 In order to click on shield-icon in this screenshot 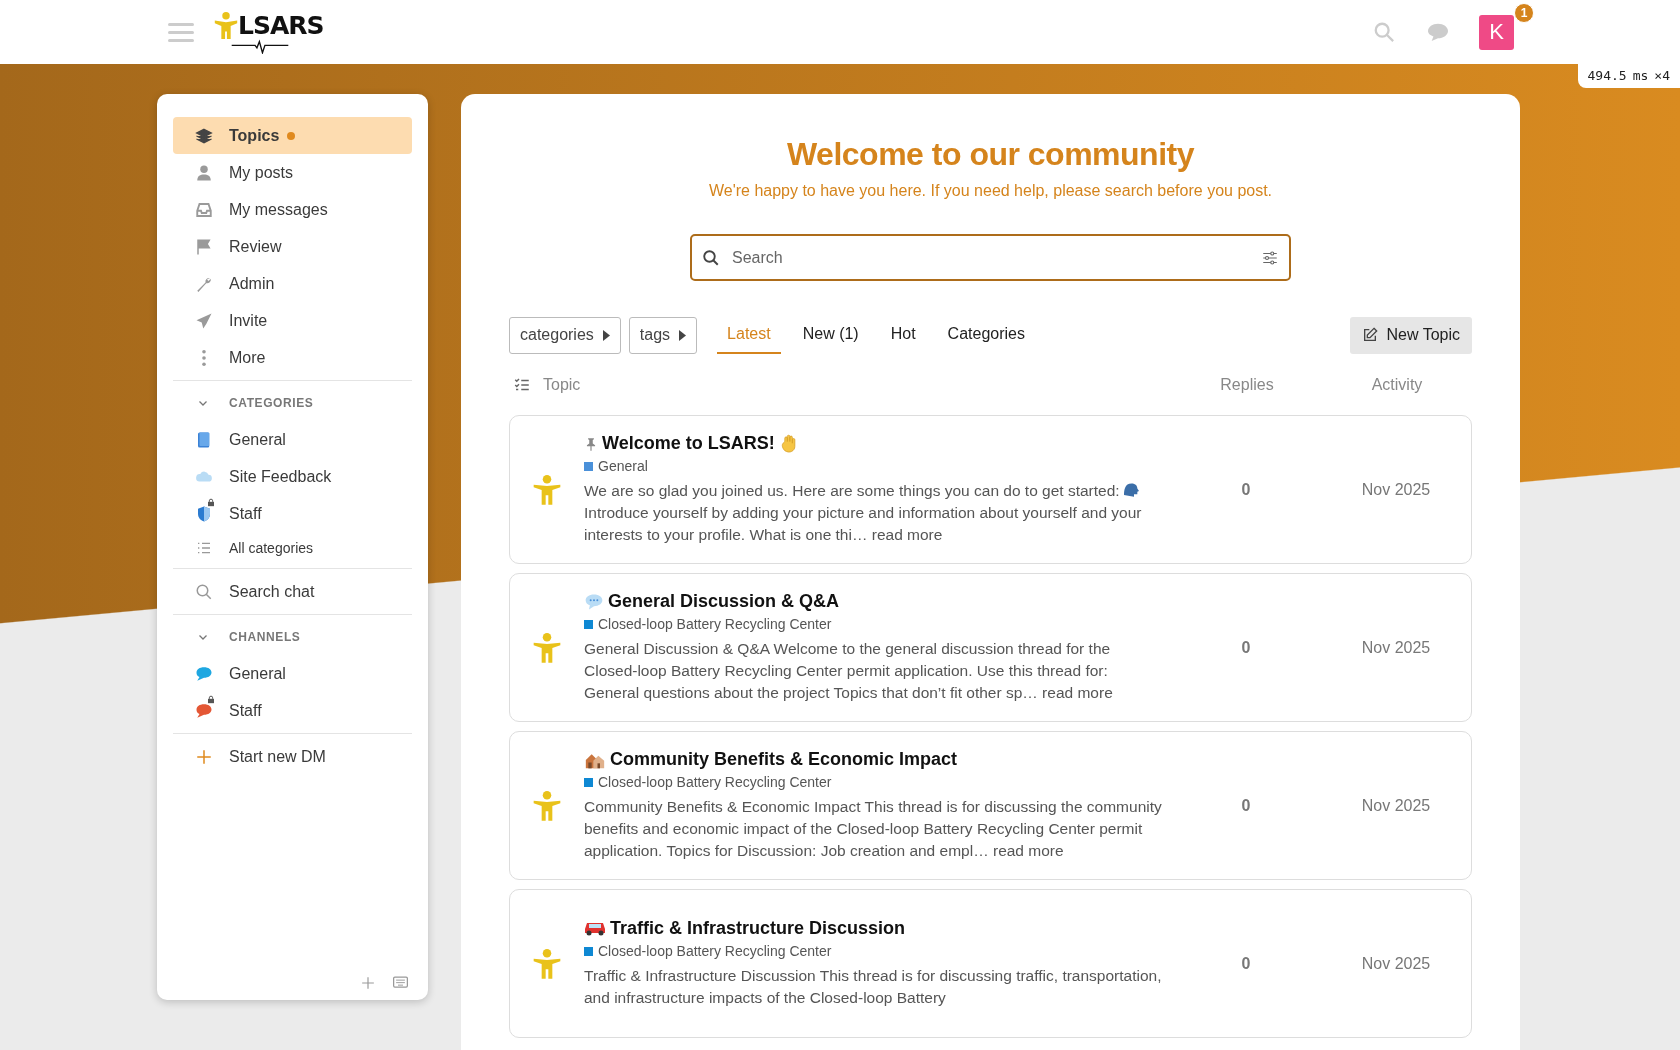, I will do `click(204, 513)`.